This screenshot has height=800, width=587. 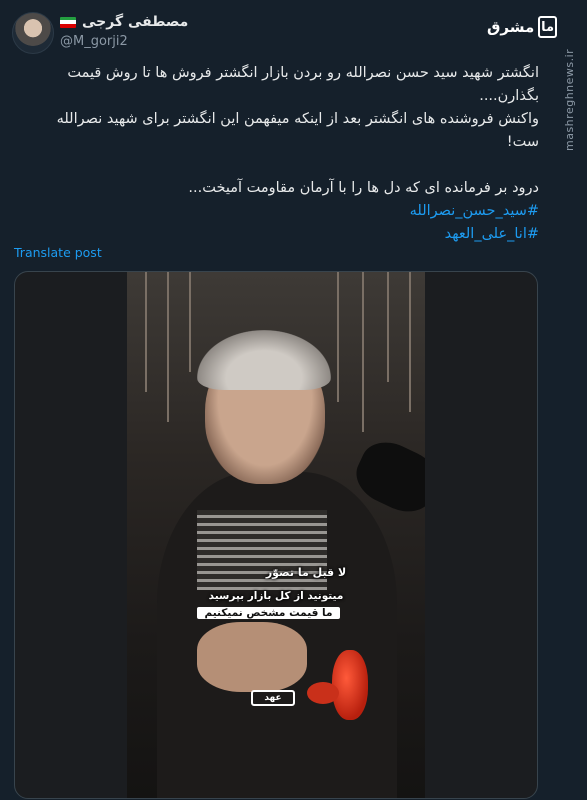 What do you see at coordinates (547, 27) in the screenshot?
I see `logo-box-icon: ما` at bounding box center [547, 27].